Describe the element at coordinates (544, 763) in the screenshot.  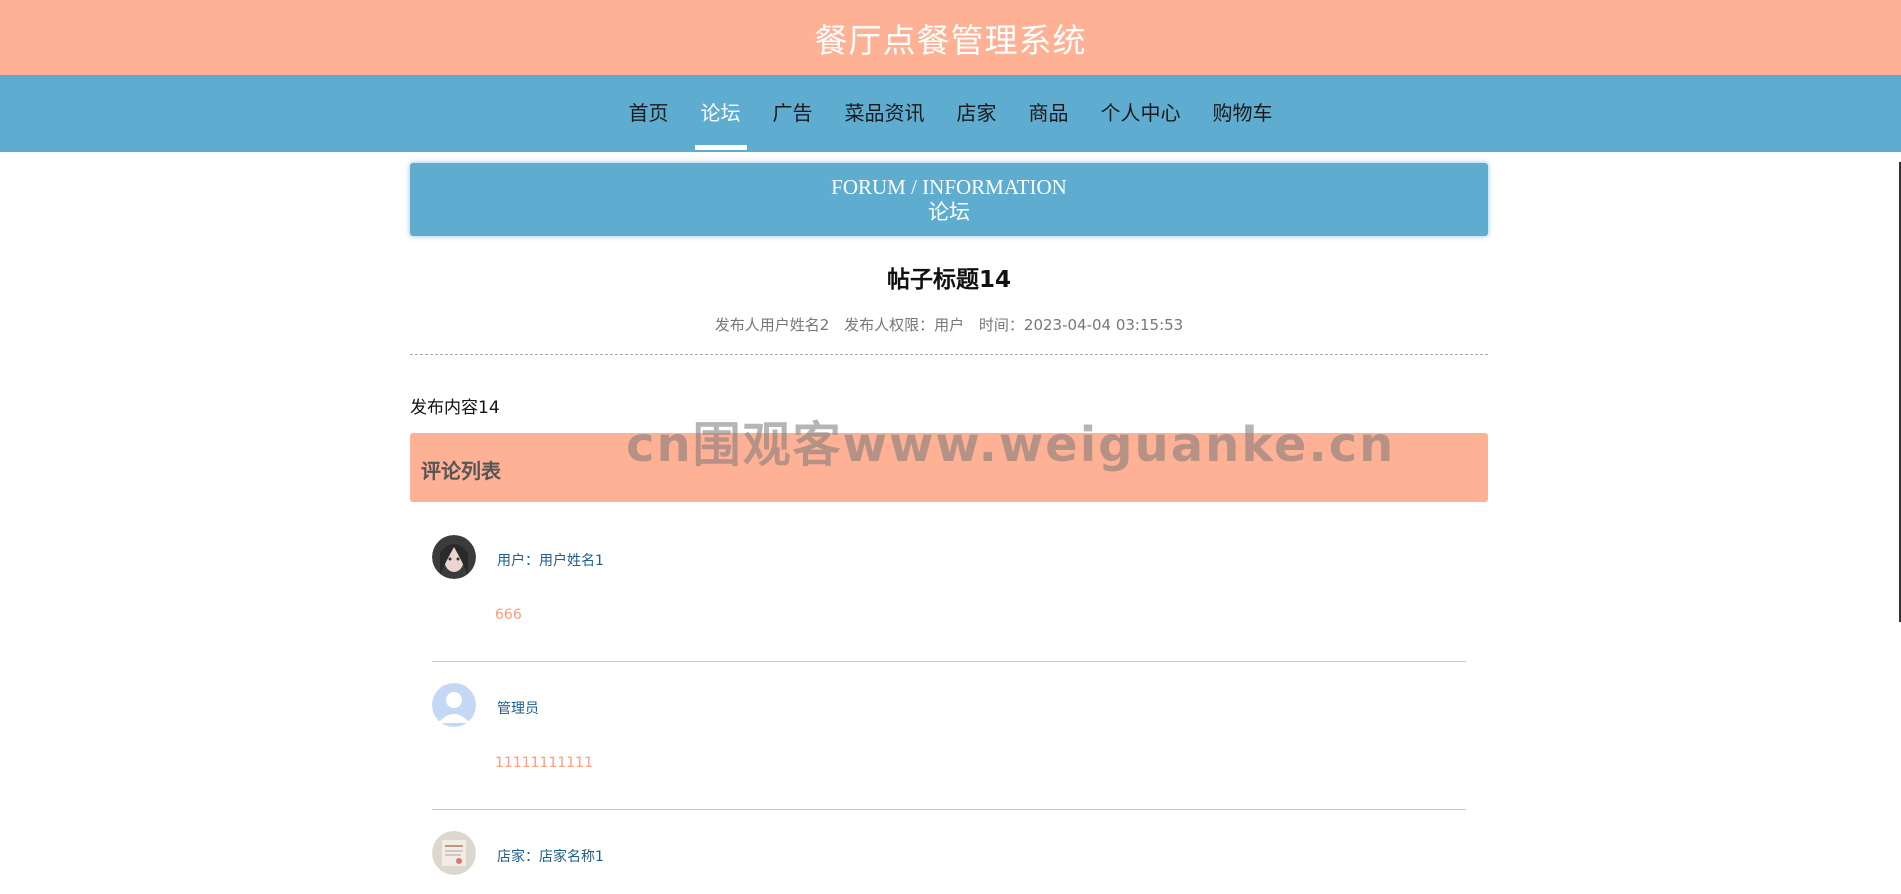
I see `comment-text: 11111111111` at that location.